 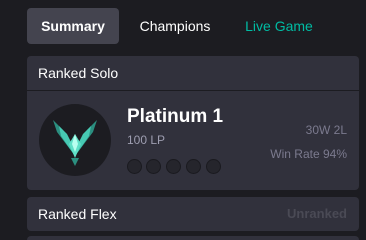 What do you see at coordinates (78, 73) in the screenshot?
I see `ranked-solo-title: Ranked Solo` at bounding box center [78, 73].